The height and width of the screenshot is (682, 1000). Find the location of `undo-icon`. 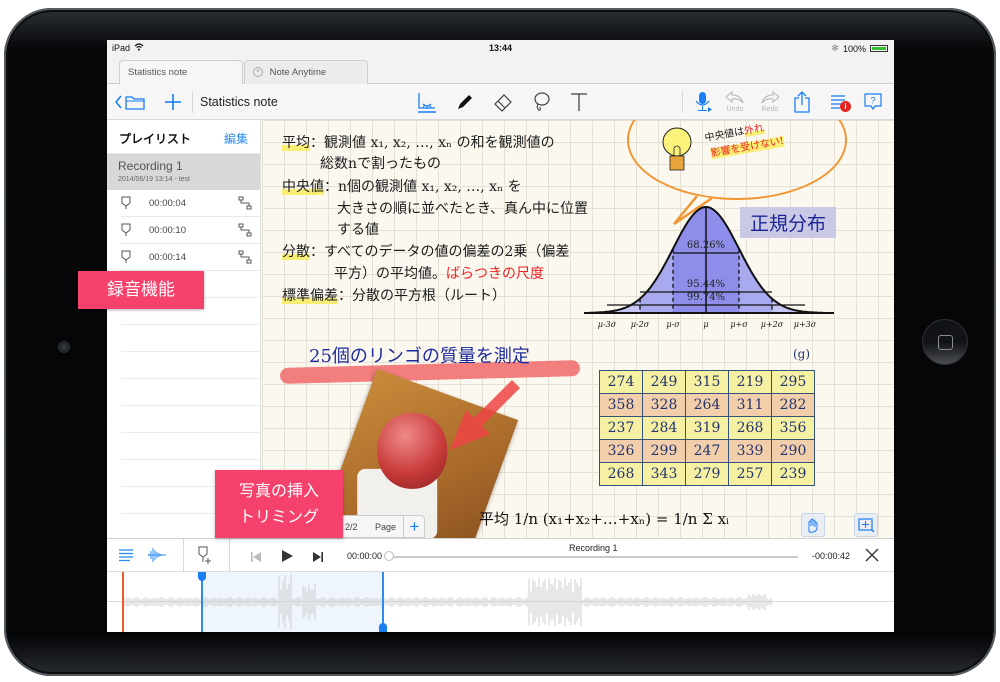

undo-icon is located at coordinates (734, 97).